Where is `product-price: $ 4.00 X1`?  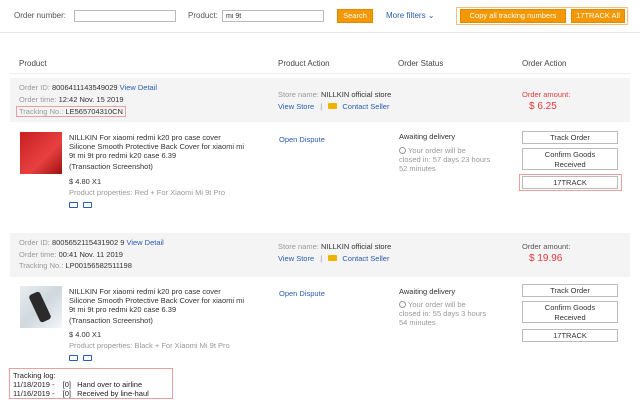
product-price: $ 4.00 X1 is located at coordinates (85, 334).